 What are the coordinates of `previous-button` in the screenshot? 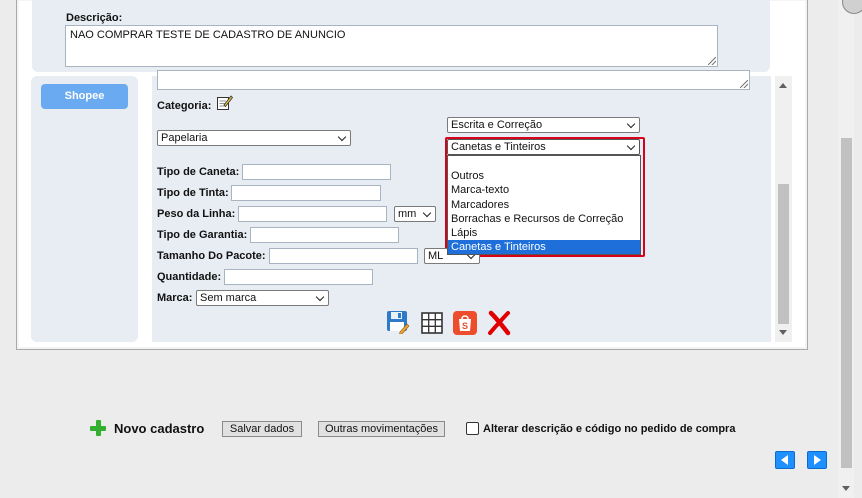 It's located at (785, 460).